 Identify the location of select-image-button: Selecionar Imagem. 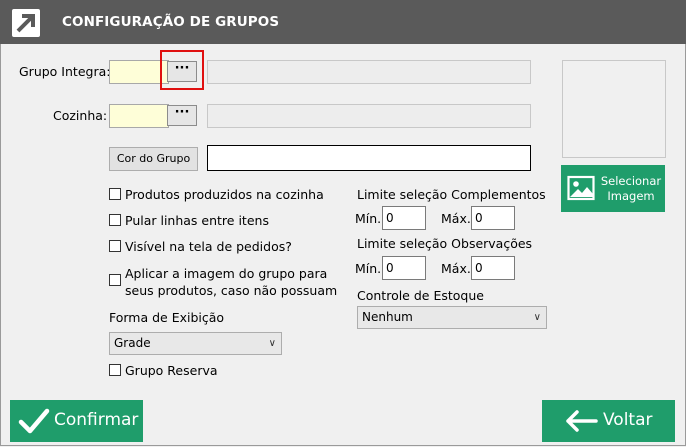
(613, 188).